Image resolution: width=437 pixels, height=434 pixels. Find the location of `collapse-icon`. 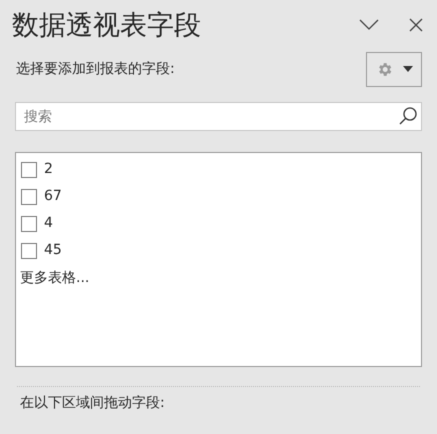

collapse-icon is located at coordinates (369, 25).